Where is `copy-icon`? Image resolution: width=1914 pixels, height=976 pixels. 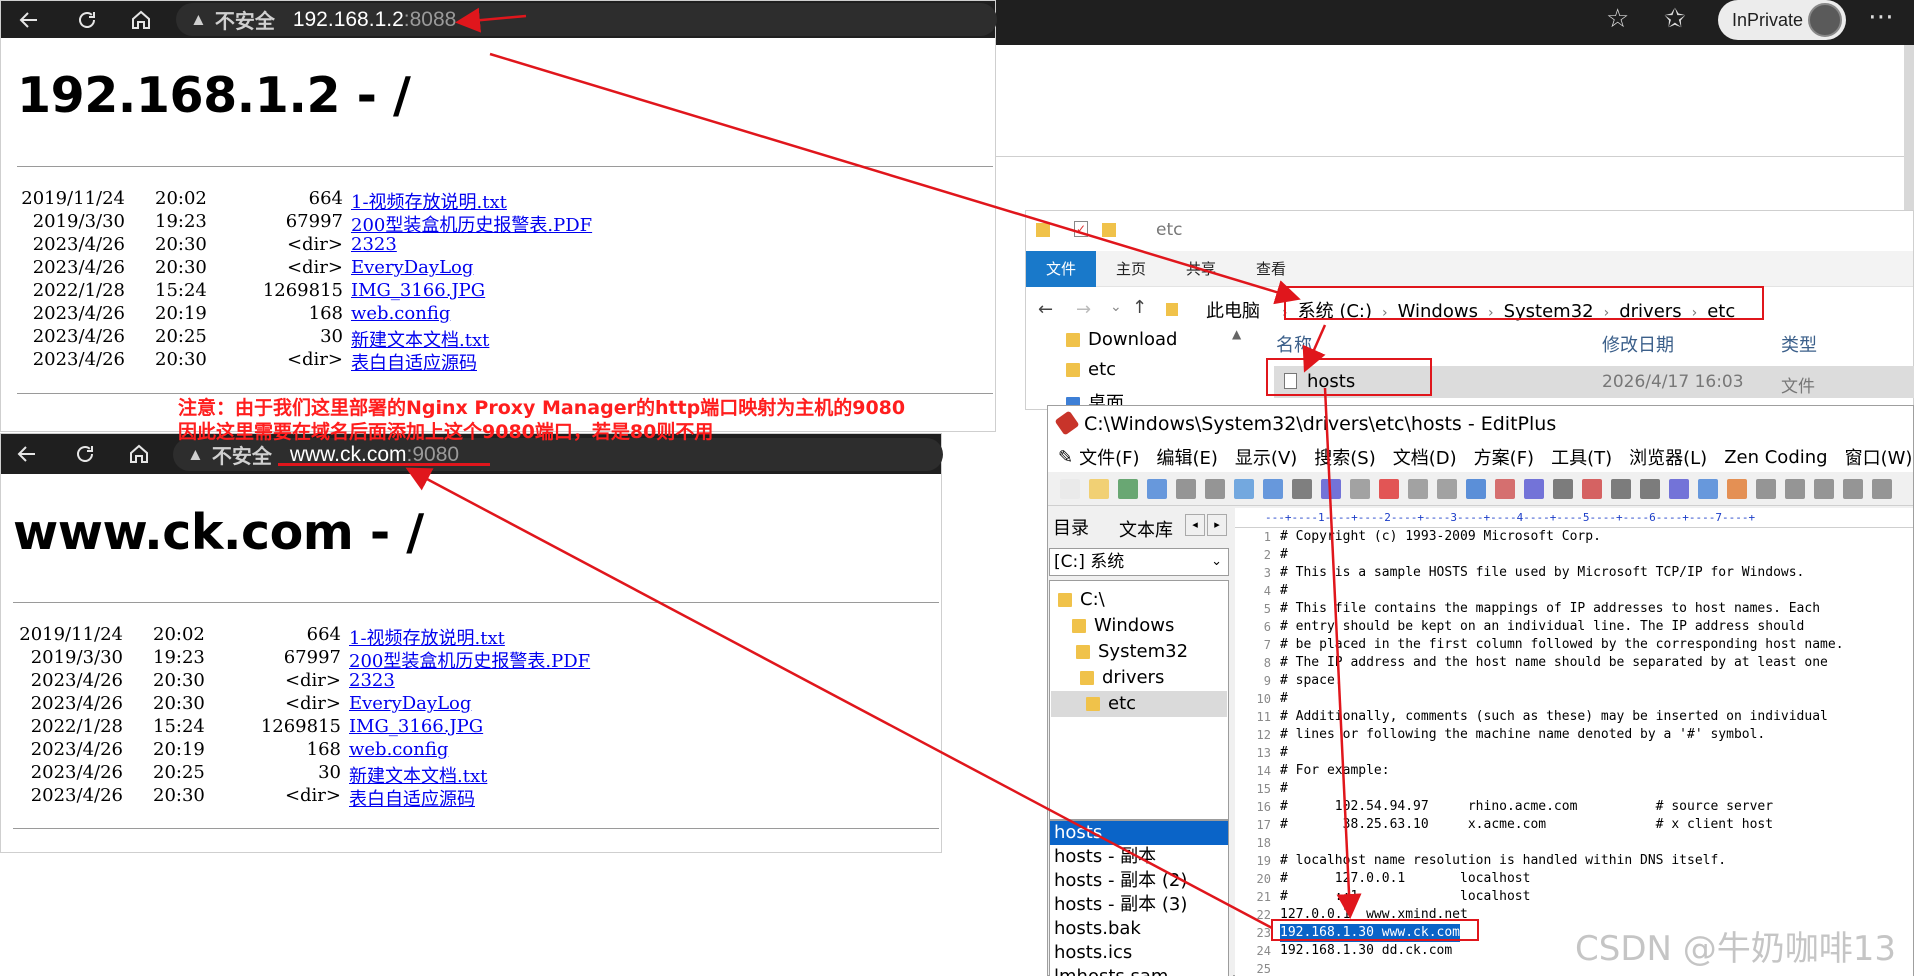
copy-icon is located at coordinates (1331, 489).